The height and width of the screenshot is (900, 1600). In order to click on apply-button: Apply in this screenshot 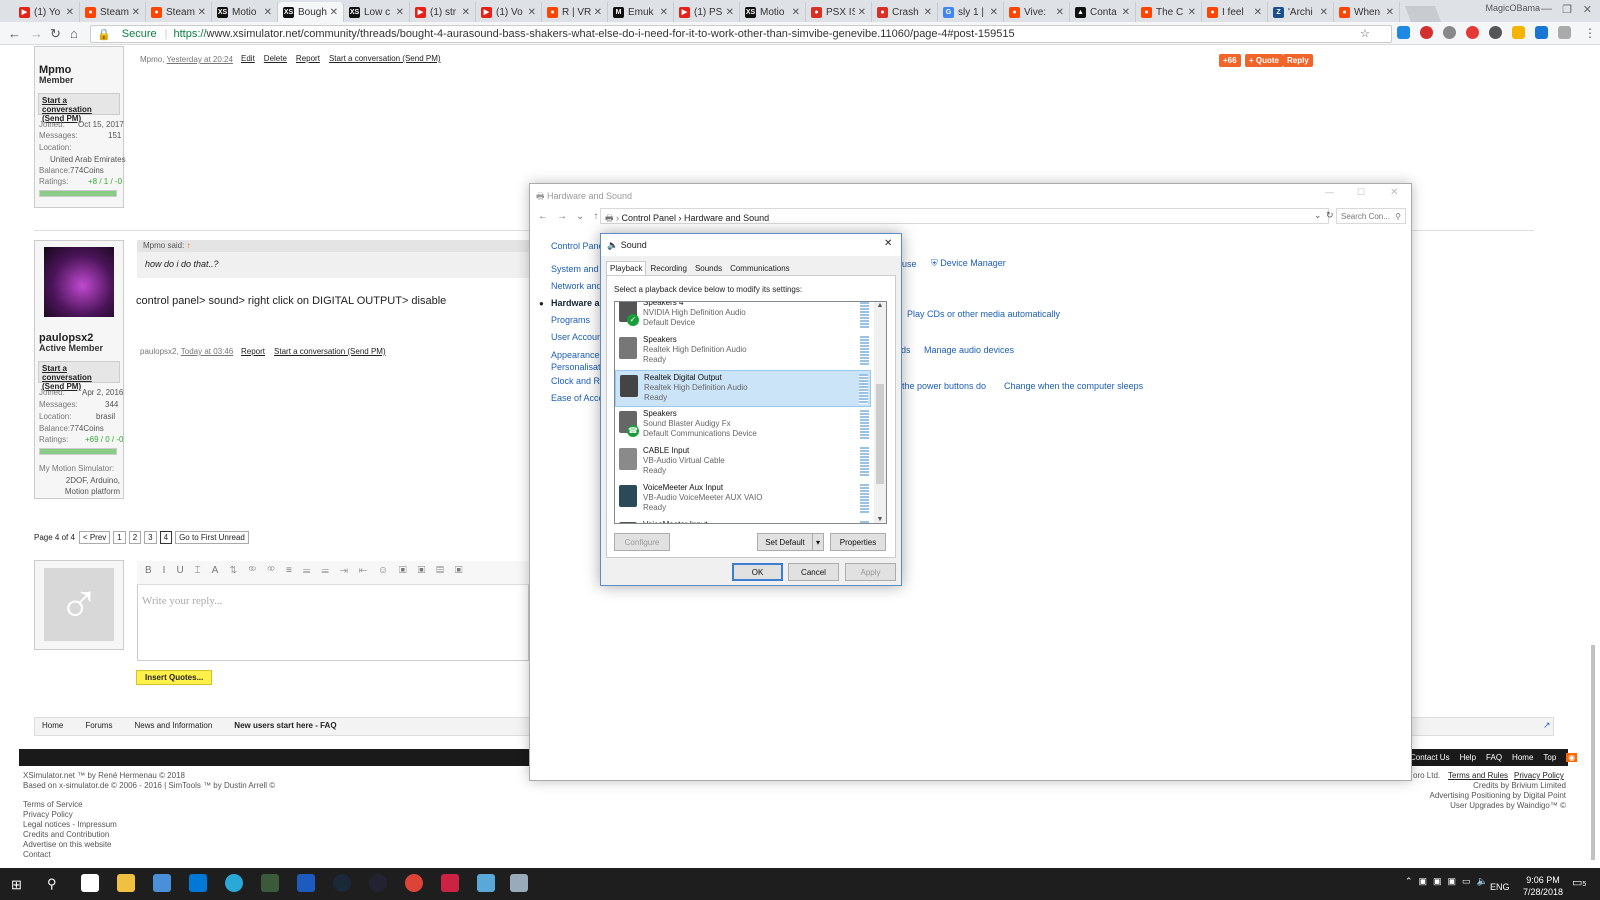, I will do `click(870, 572)`.